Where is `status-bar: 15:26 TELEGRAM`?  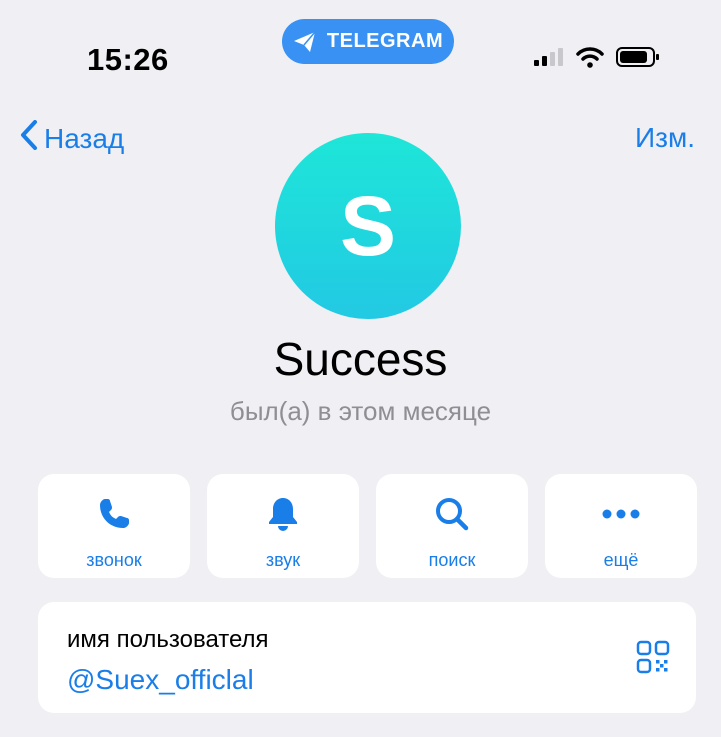 status-bar: 15:26 TELEGRAM is located at coordinates (360, 50).